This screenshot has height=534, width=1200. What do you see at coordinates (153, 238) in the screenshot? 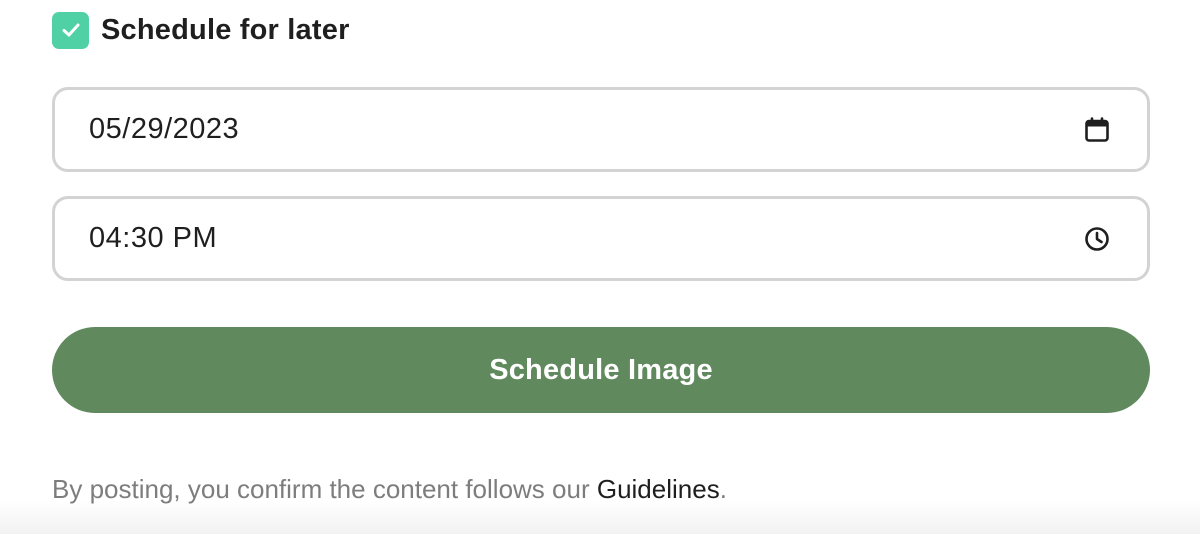
I see `time-value: 04:30 PM` at bounding box center [153, 238].